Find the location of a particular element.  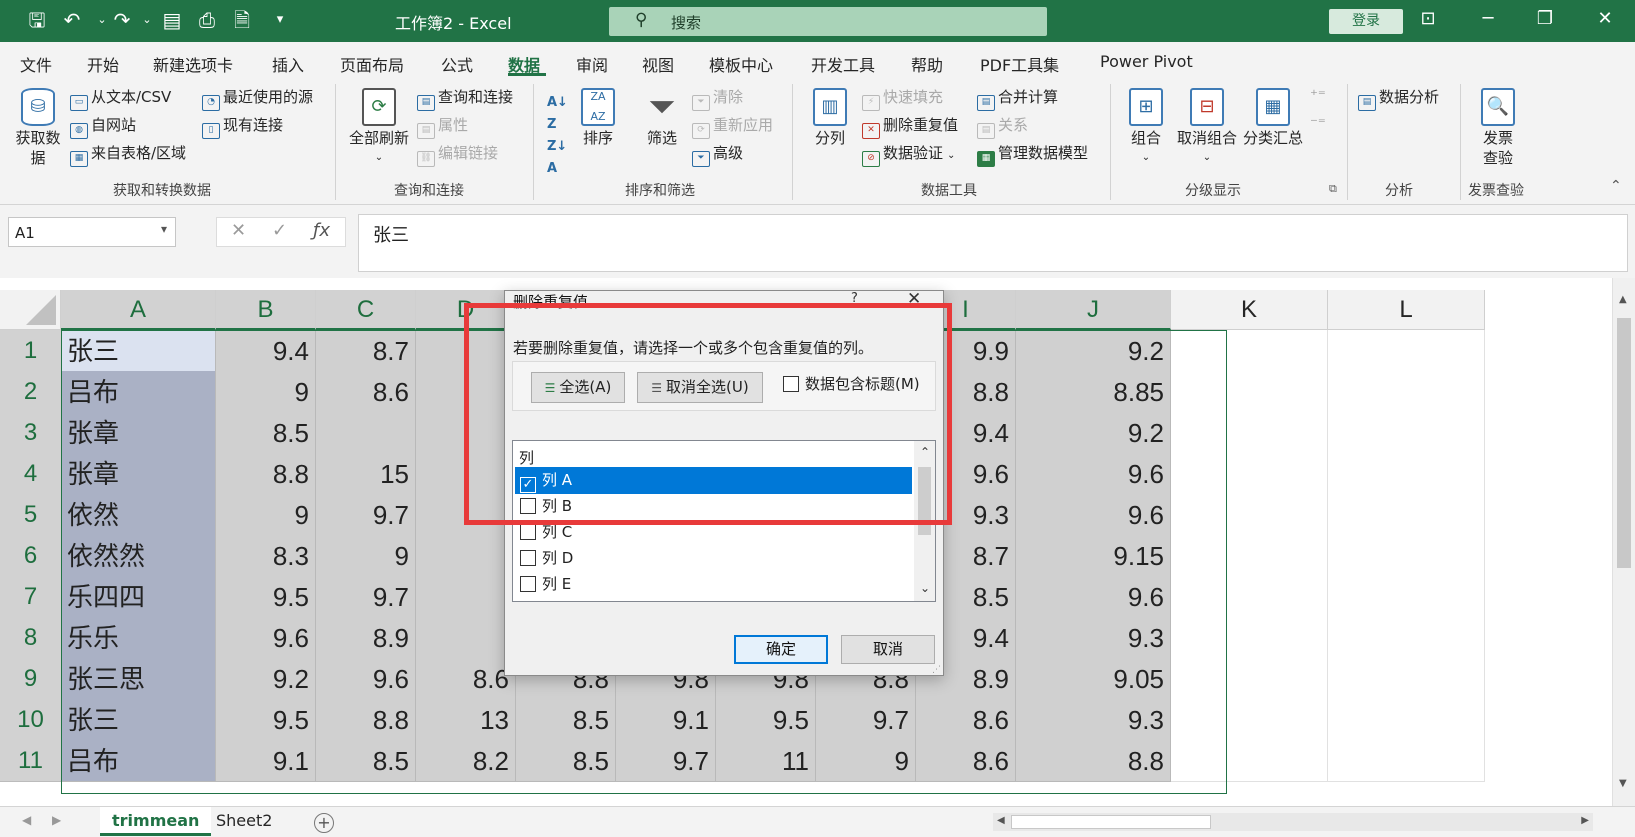

cell-K11 is located at coordinates (1249, 761).